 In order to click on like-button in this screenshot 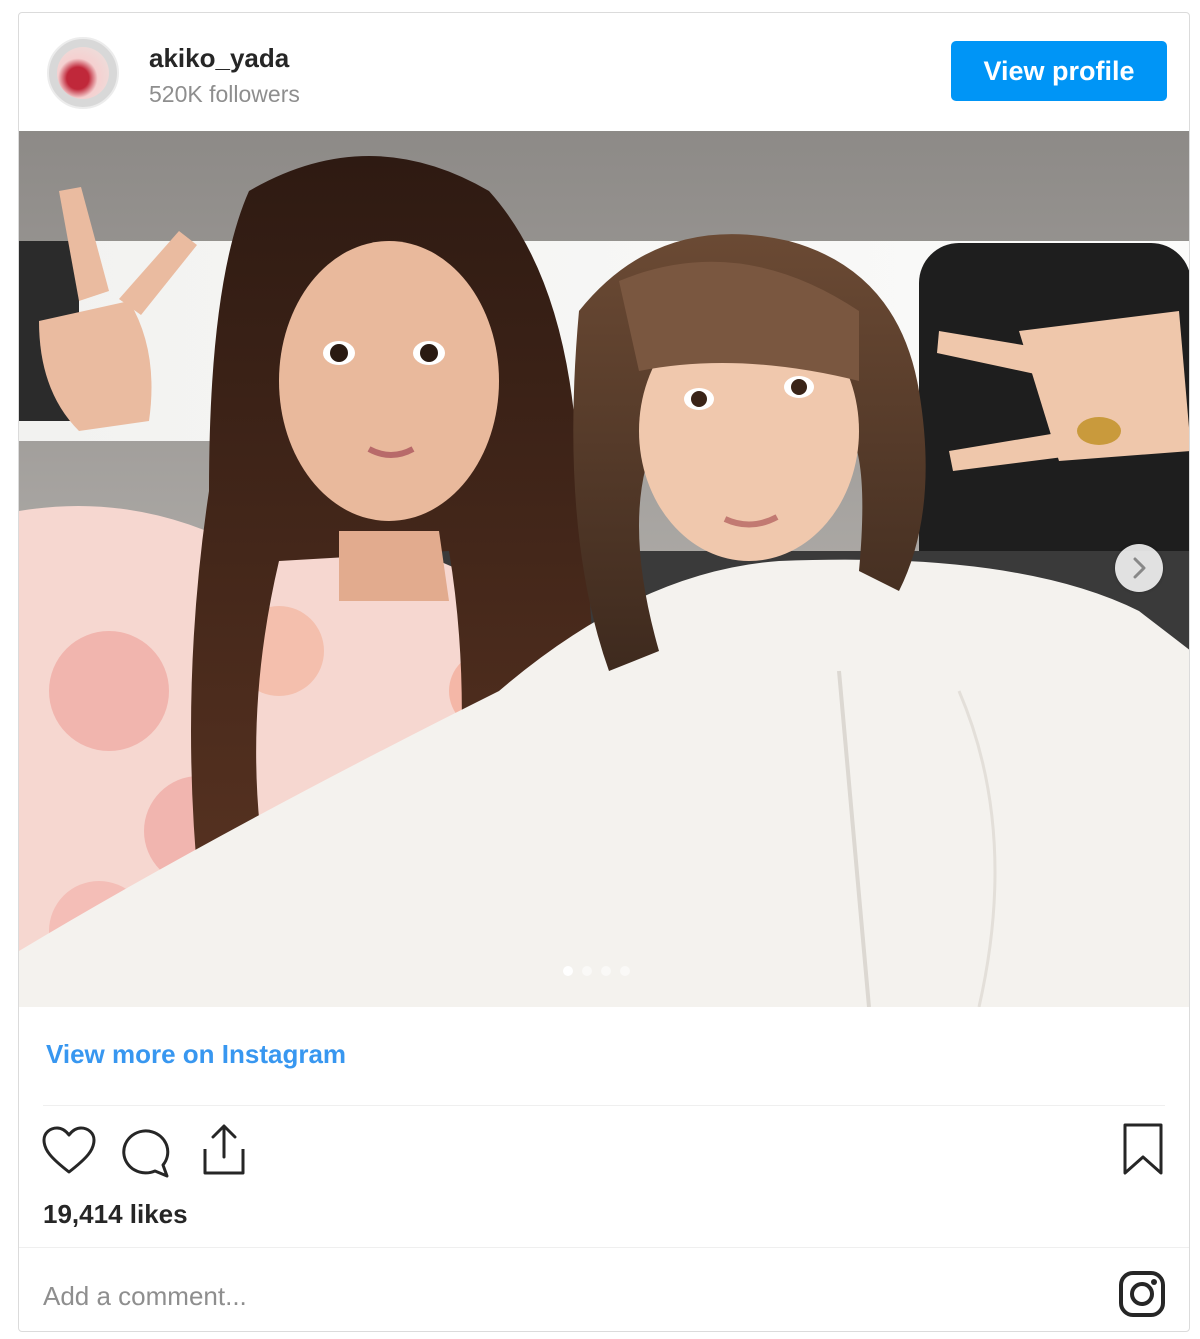, I will do `click(69, 1153)`.